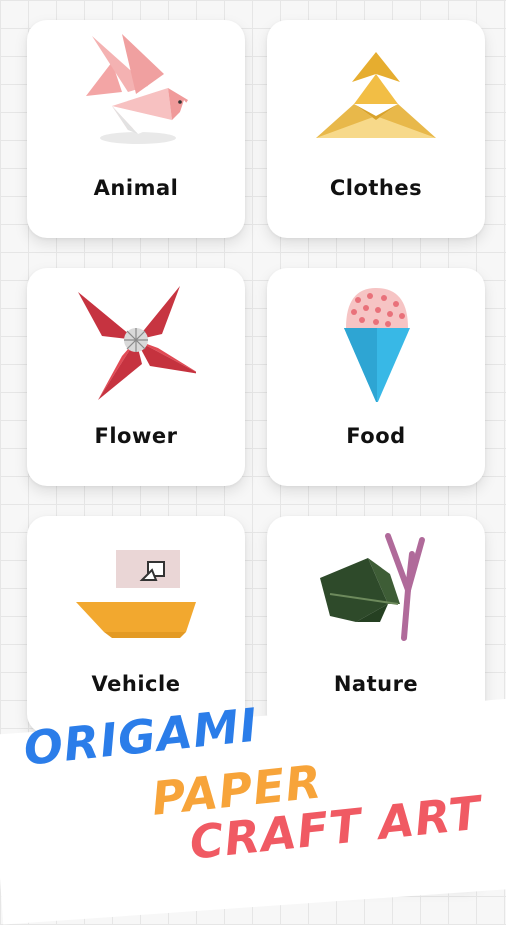 The image size is (506, 925). I want to click on category-card-animal: Animal, so click(136, 129).